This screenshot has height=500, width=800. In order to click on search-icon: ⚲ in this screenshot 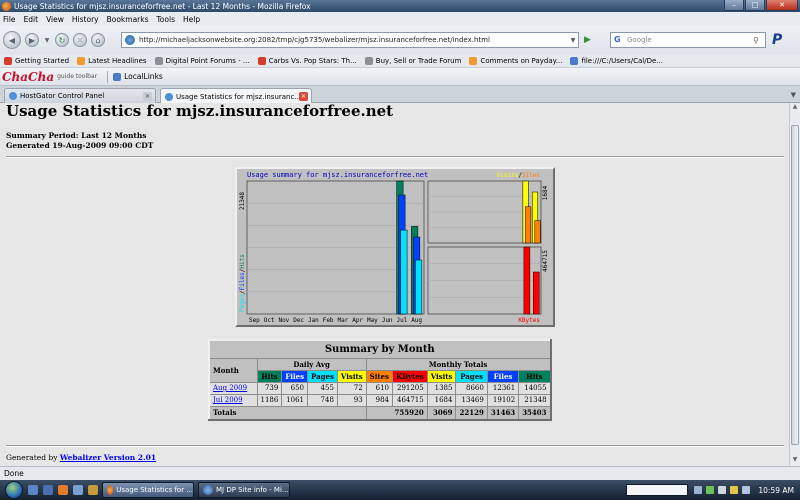, I will do `click(759, 40)`.